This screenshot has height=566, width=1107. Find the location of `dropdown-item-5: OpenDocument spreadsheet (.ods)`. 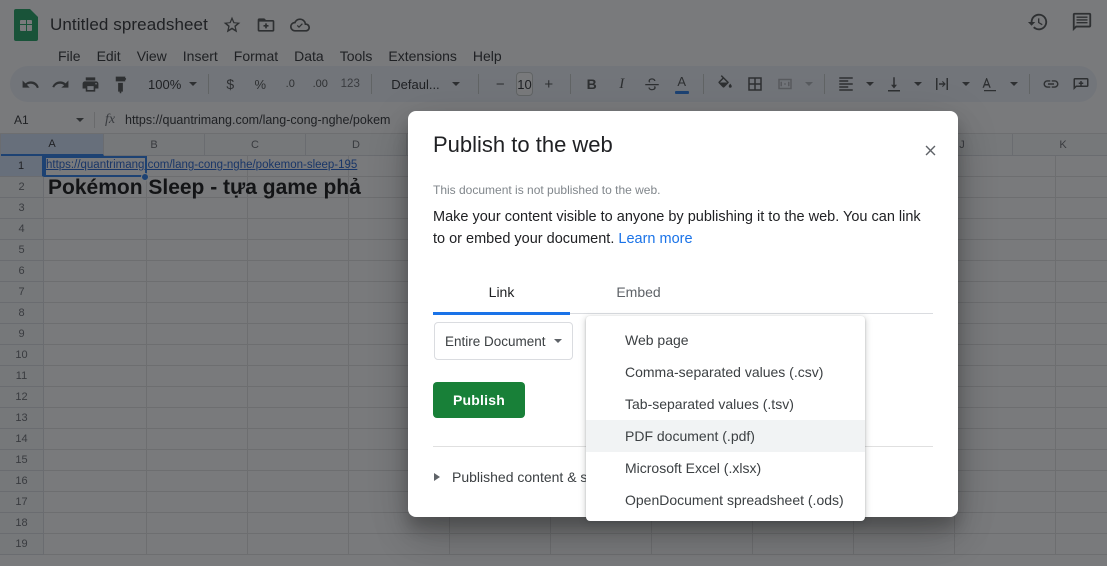

dropdown-item-5: OpenDocument spreadsheet (.ods) is located at coordinates (725, 500).